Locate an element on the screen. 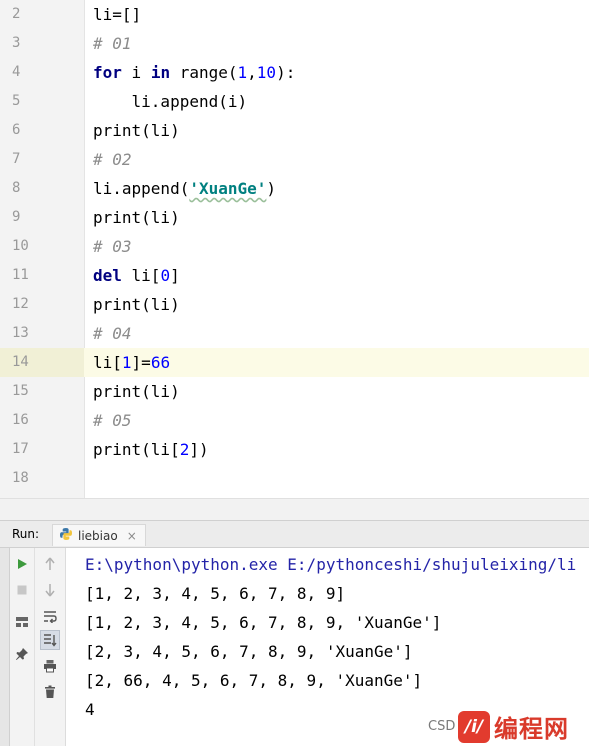 This screenshot has width=589, height=746. code-text: # 02 is located at coordinates (112, 159).